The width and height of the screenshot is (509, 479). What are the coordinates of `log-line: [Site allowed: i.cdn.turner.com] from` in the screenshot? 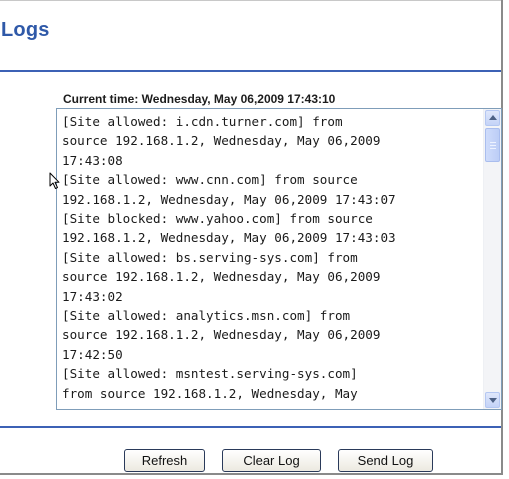 It's located at (202, 121).